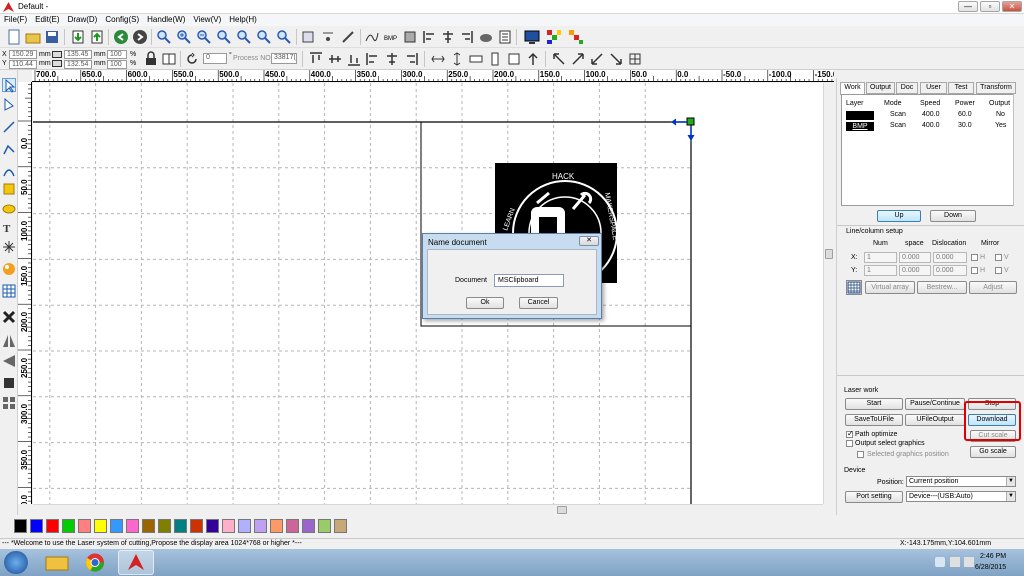 The image size is (1024, 576). What do you see at coordinates (996, 88) in the screenshot?
I see `tab-transform: Transform` at bounding box center [996, 88].